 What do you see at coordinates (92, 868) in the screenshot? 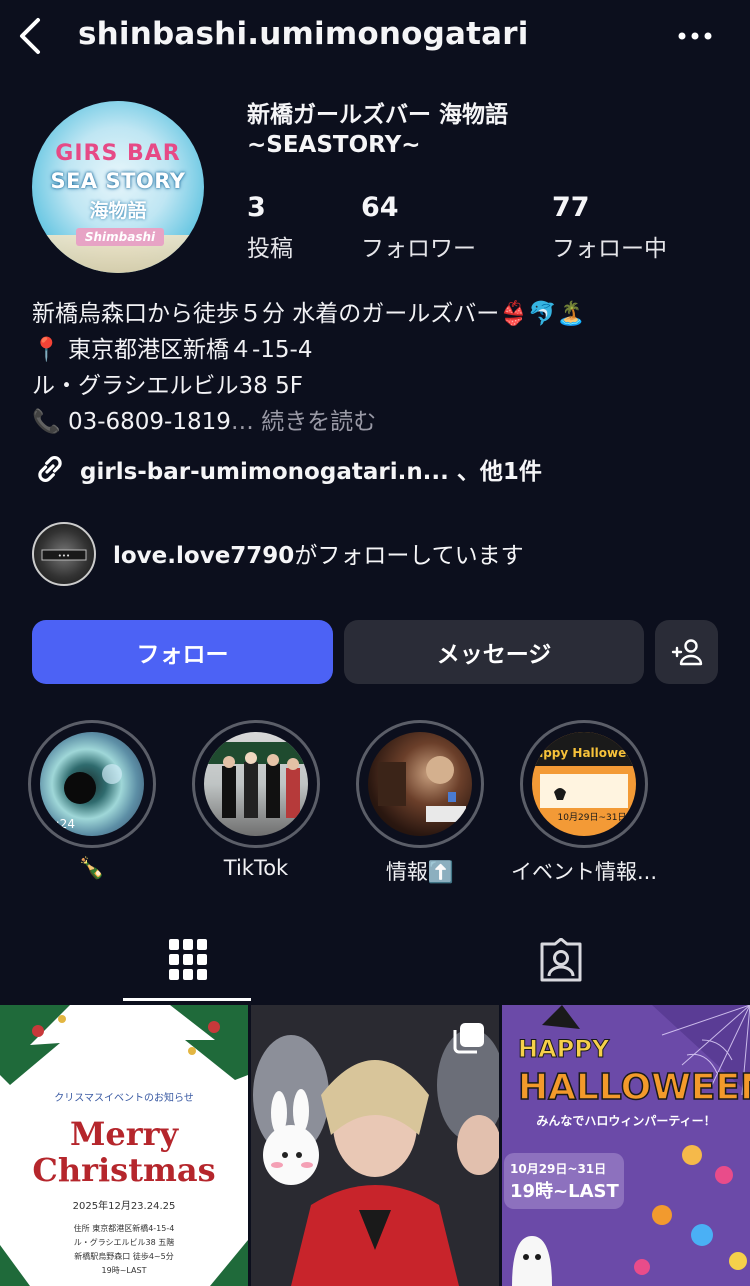
I see `highlight-1-label: 🍾` at bounding box center [92, 868].